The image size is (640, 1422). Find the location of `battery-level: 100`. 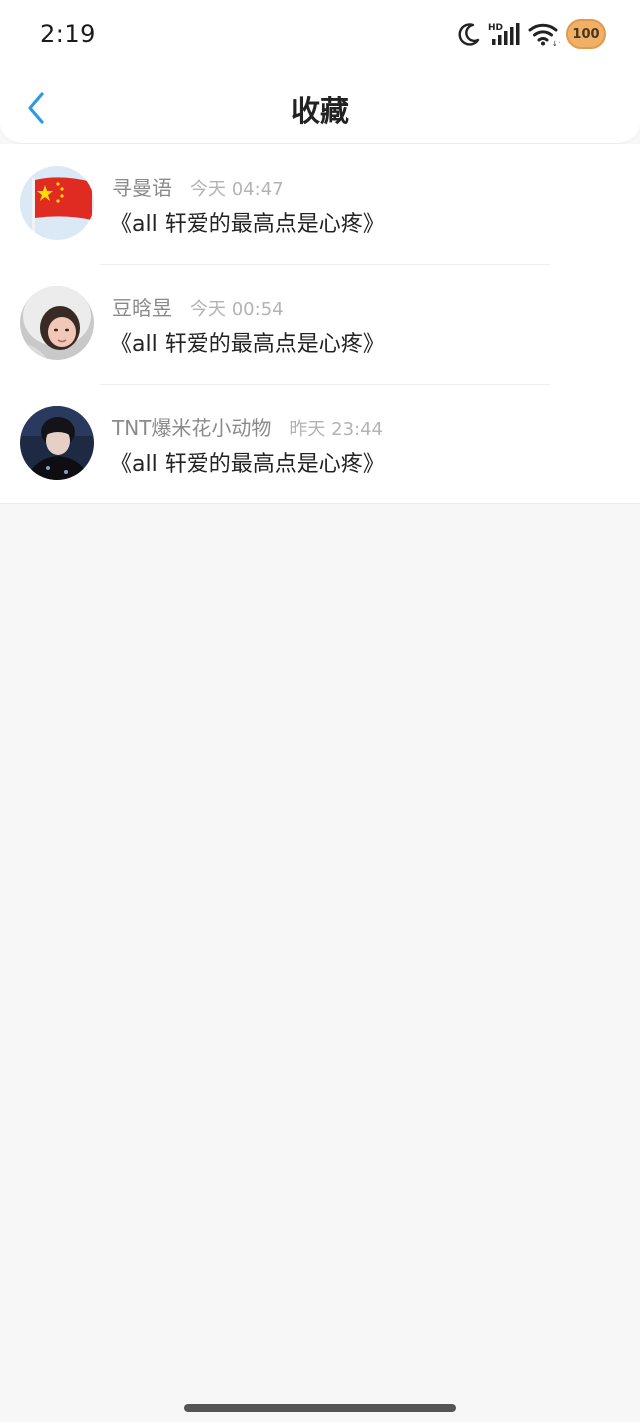

battery-level: 100 is located at coordinates (586, 34).